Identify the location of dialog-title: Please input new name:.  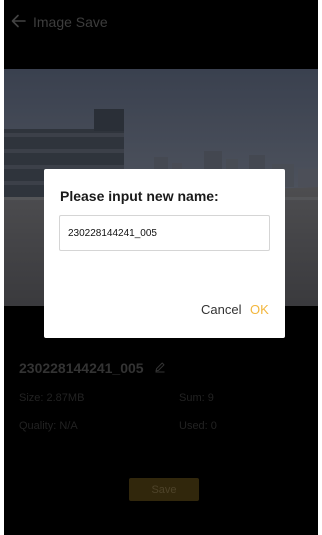
(139, 196).